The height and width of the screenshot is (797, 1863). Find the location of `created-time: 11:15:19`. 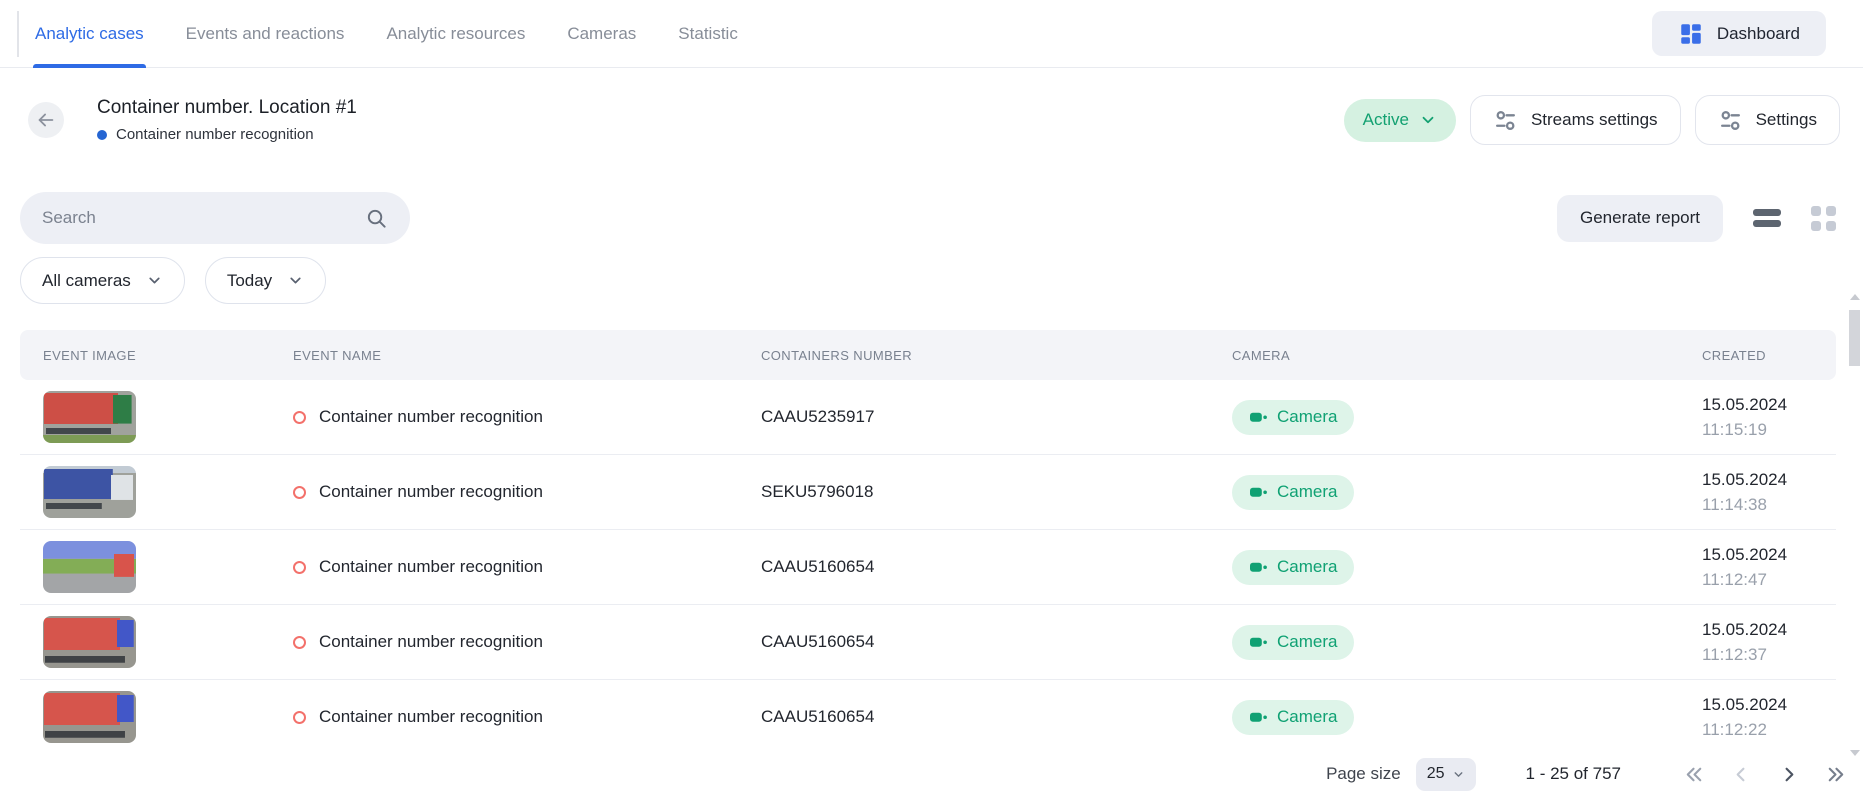

created-time: 11:15:19 is located at coordinates (1734, 429).